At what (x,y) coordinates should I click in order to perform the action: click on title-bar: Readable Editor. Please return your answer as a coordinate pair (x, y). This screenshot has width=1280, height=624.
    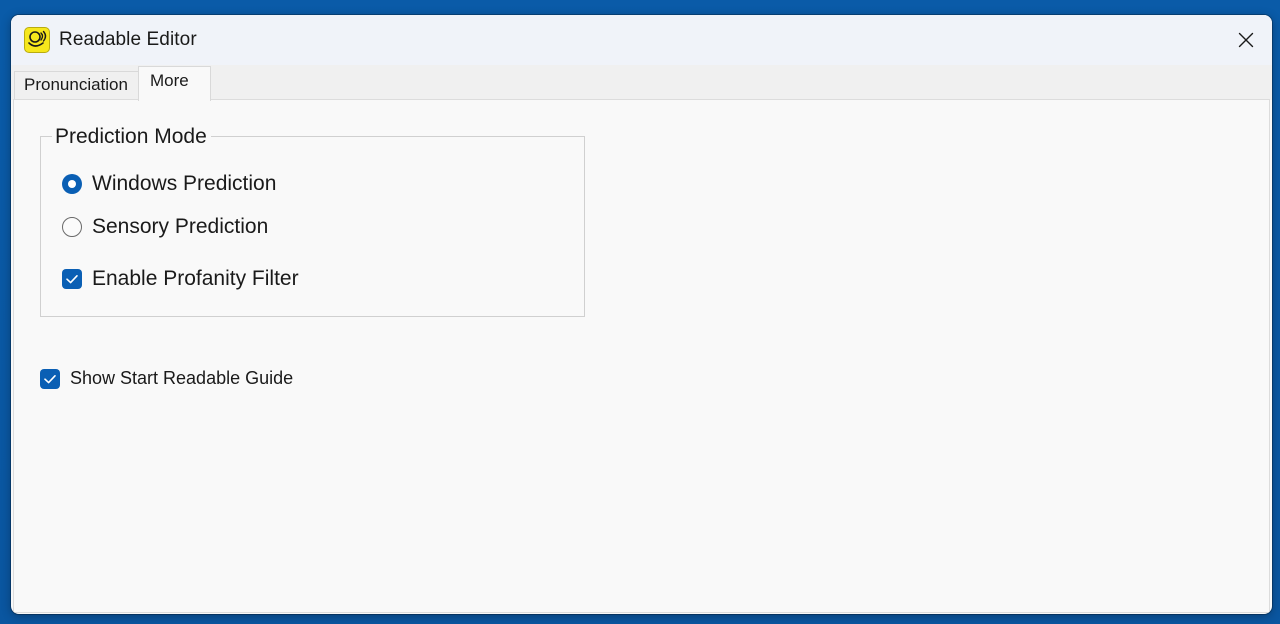
    Looking at the image, I should click on (641, 40).